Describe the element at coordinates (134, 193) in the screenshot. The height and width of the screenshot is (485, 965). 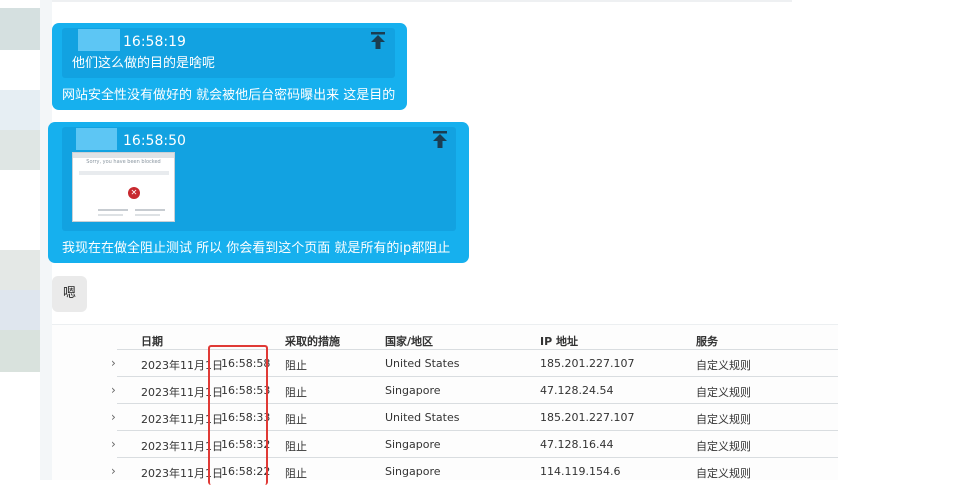
I see `blocked-x-icon: ✕` at that location.